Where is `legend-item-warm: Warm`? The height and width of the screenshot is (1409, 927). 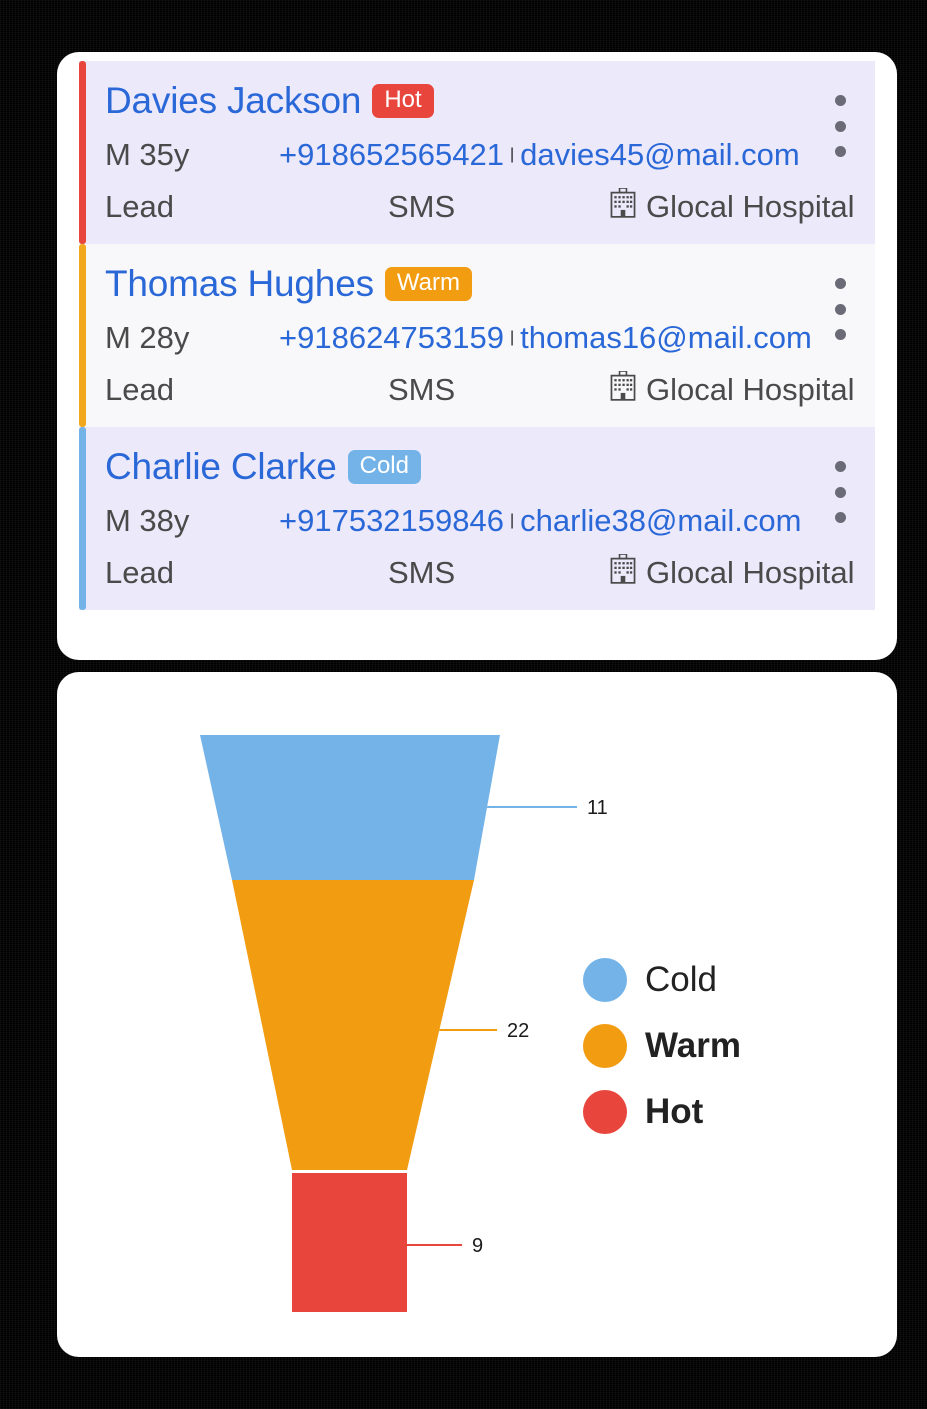
legend-item-warm: Warm is located at coordinates (662, 1046).